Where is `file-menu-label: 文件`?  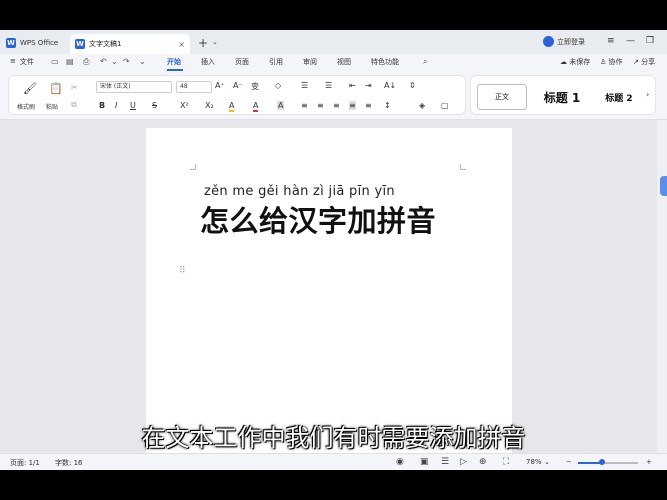
file-menu-label: 文件 is located at coordinates (26, 62).